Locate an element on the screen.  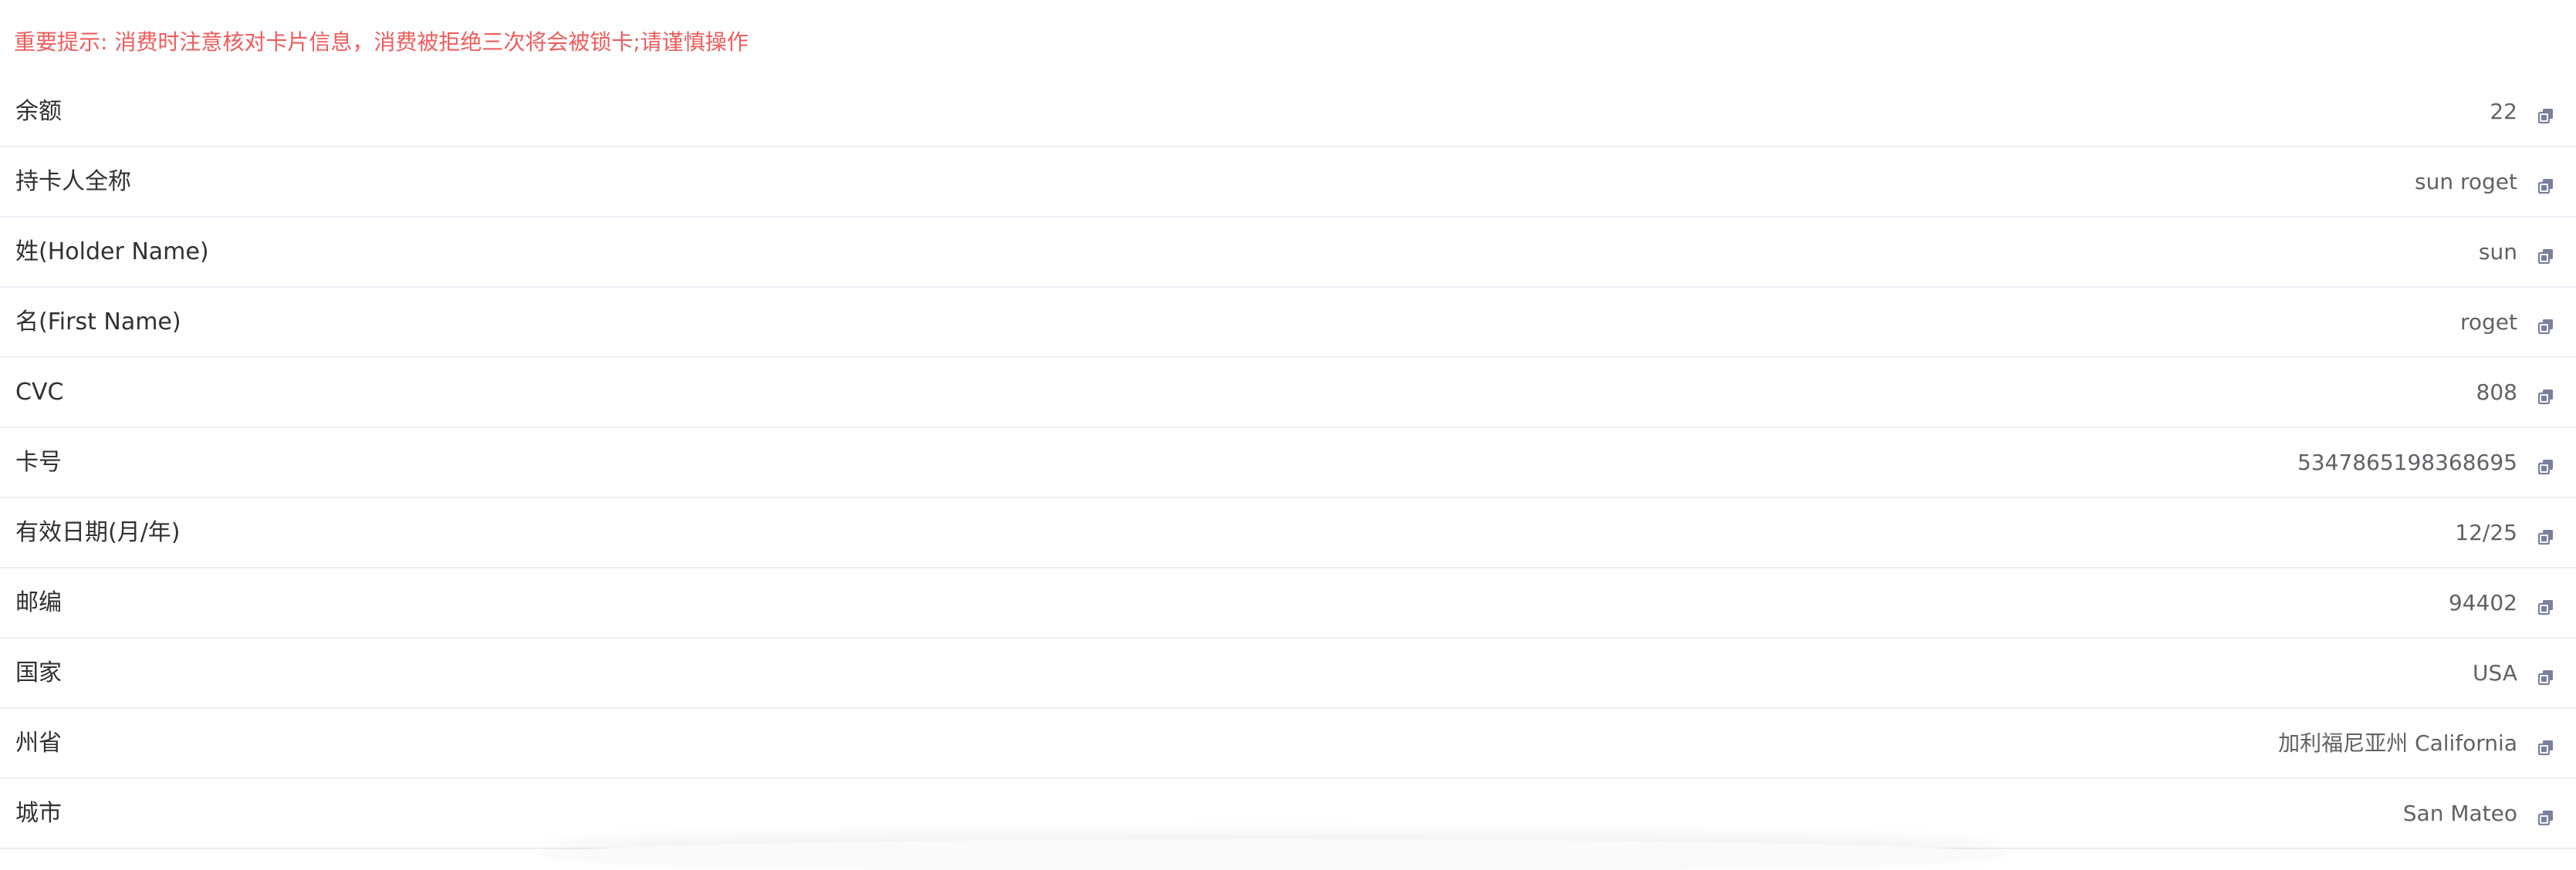
info-row-state: 州省 加利福尼亚州 California is located at coordinates (1288, 744).